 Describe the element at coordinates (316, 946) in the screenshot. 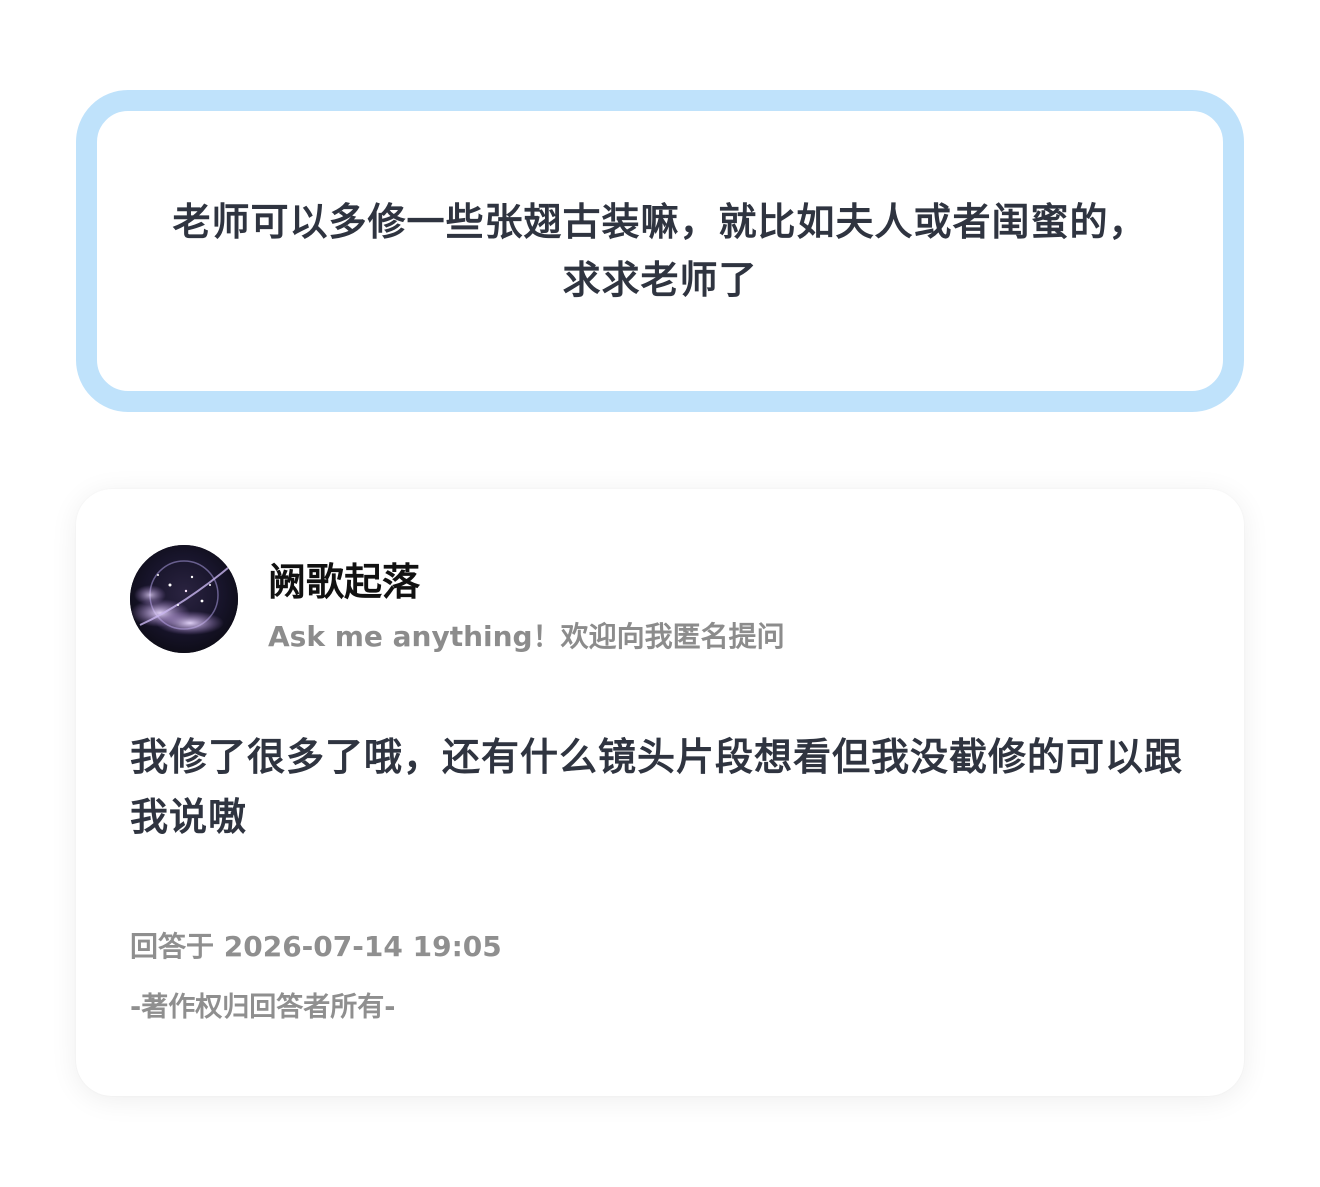

I see `answered-timestamp: 回答于 2026-07-14 19:05` at that location.